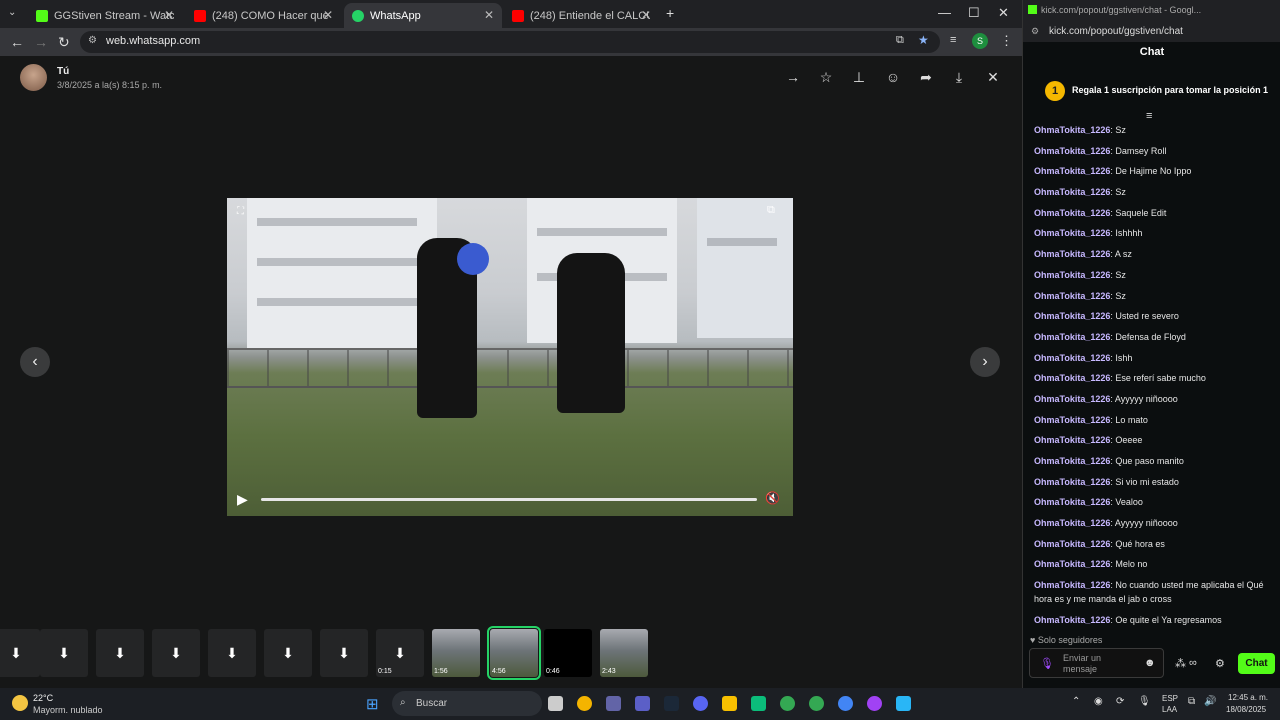 The width and height of the screenshot is (1280, 720). What do you see at coordinates (105, 15) in the screenshot?
I see `tab-kick-stream: GGStiven Stream - Watch Live o ✕` at bounding box center [105, 15].